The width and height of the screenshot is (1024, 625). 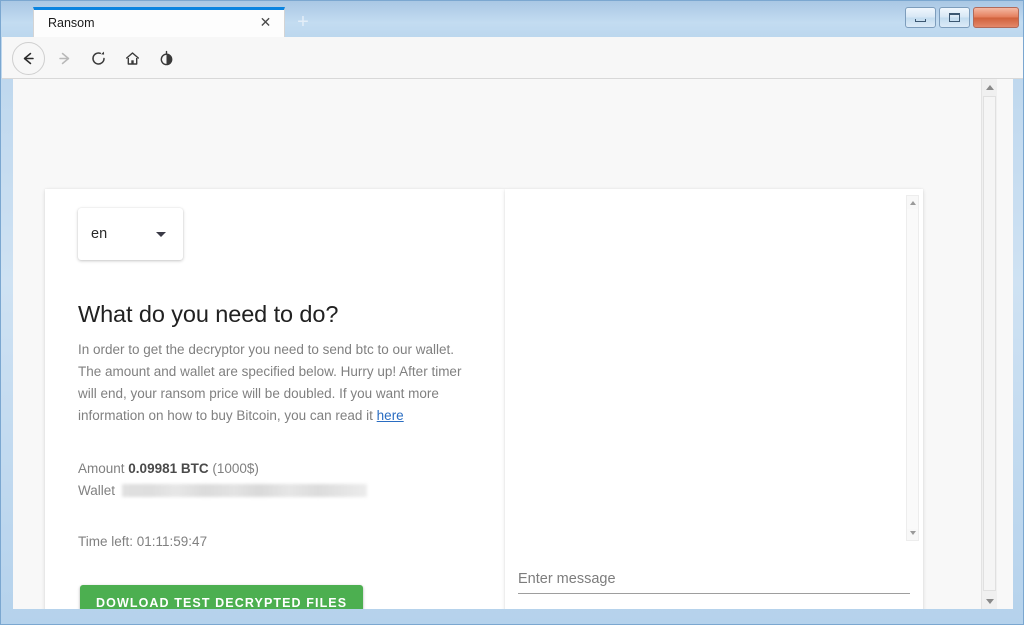 What do you see at coordinates (235, 468) in the screenshot?
I see `amount-usd-value: (1000$)` at bounding box center [235, 468].